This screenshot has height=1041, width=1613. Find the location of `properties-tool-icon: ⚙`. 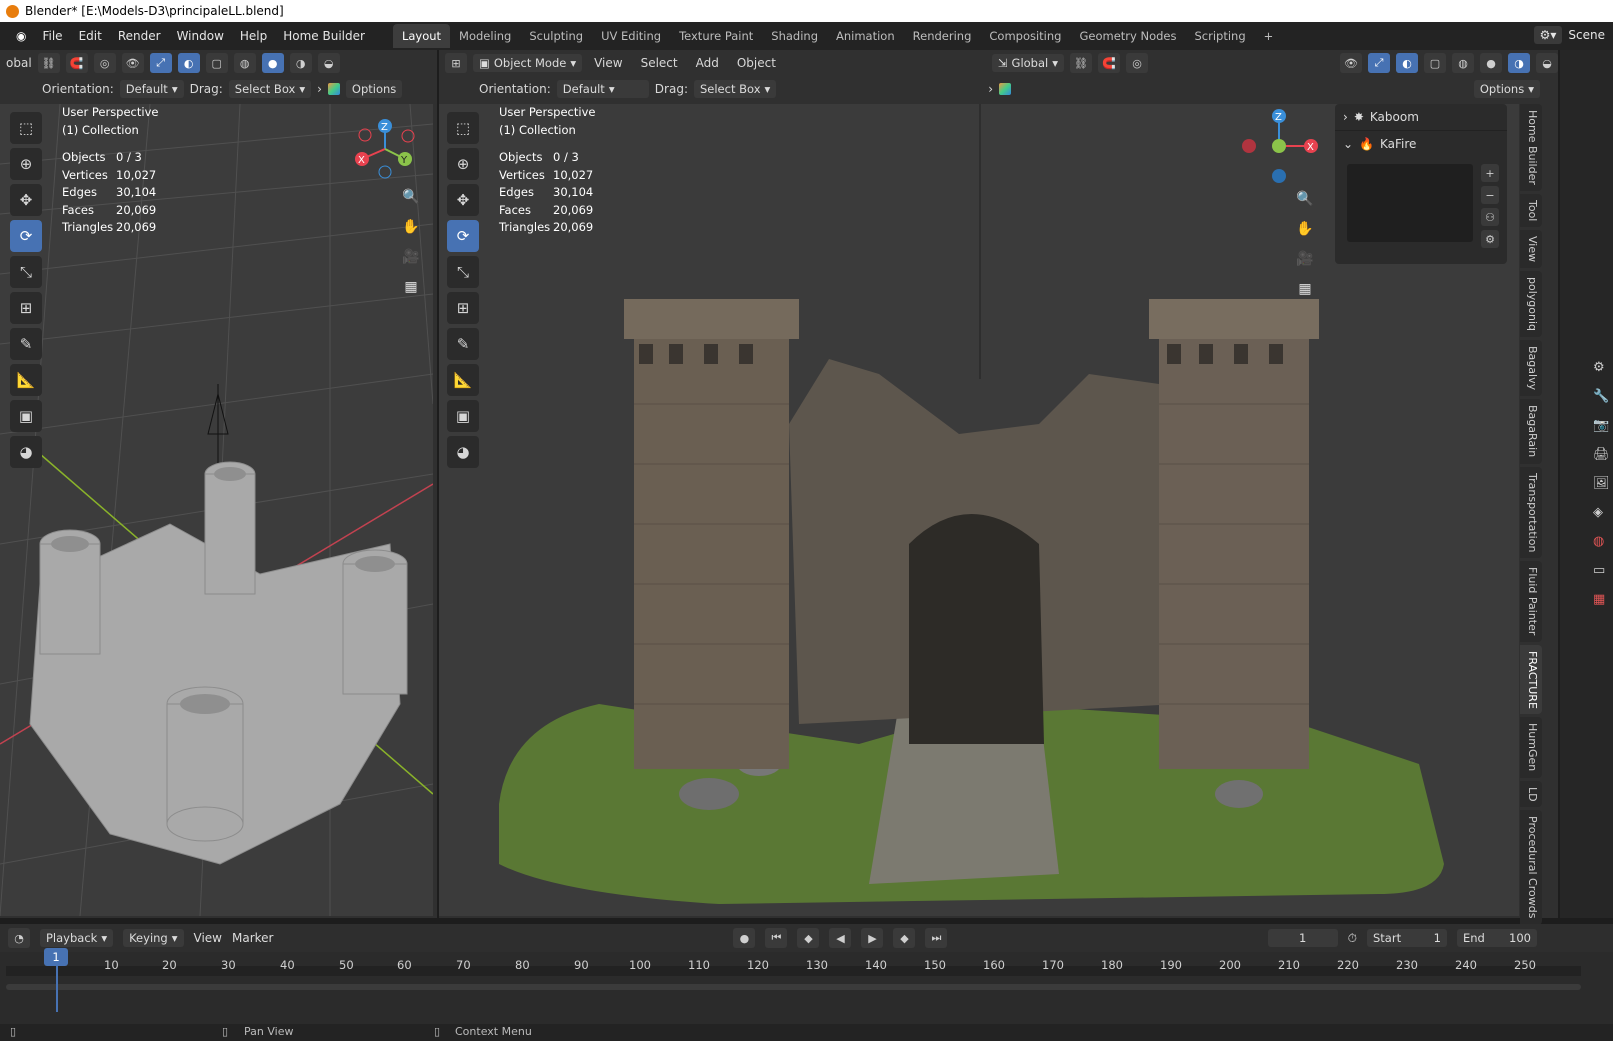

properties-tool-icon: ⚙ is located at coordinates (1601, 367).